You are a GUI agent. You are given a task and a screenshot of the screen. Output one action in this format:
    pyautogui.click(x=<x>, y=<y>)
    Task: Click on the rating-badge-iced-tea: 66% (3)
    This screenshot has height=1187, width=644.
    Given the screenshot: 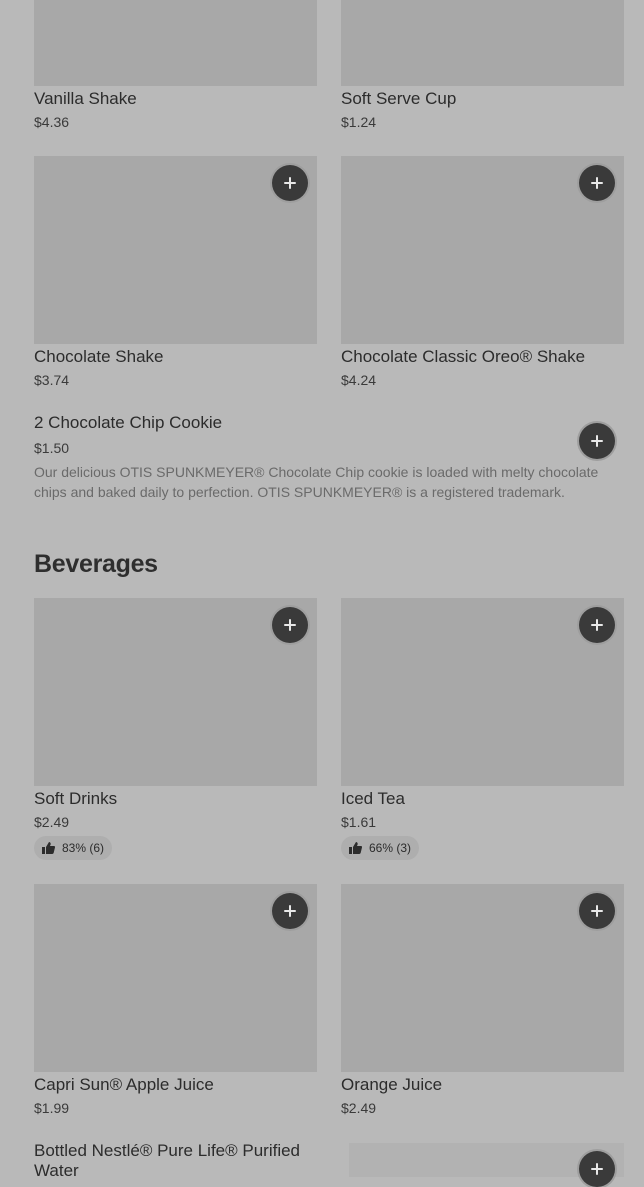 What is the action you would take?
    pyautogui.click(x=380, y=848)
    